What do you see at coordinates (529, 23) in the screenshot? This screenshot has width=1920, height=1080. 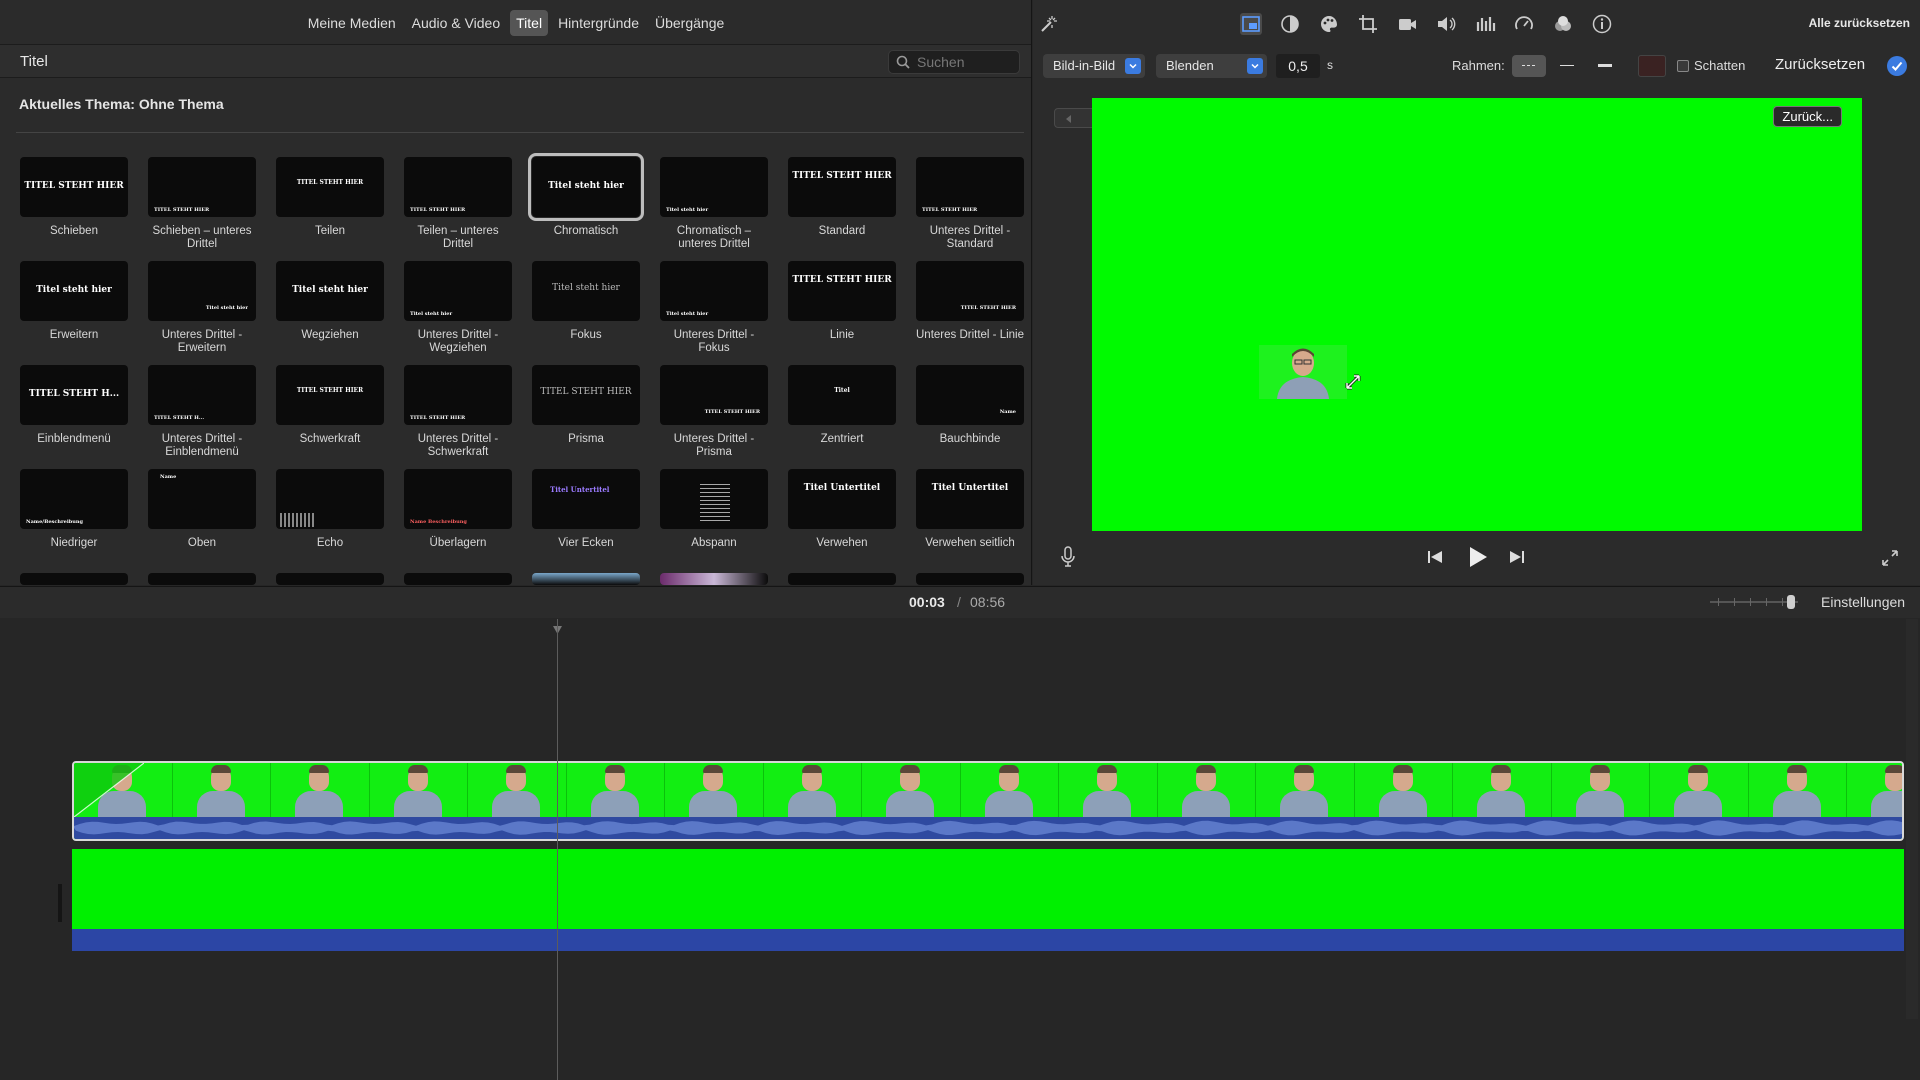 I see `media-tab: Titel` at bounding box center [529, 23].